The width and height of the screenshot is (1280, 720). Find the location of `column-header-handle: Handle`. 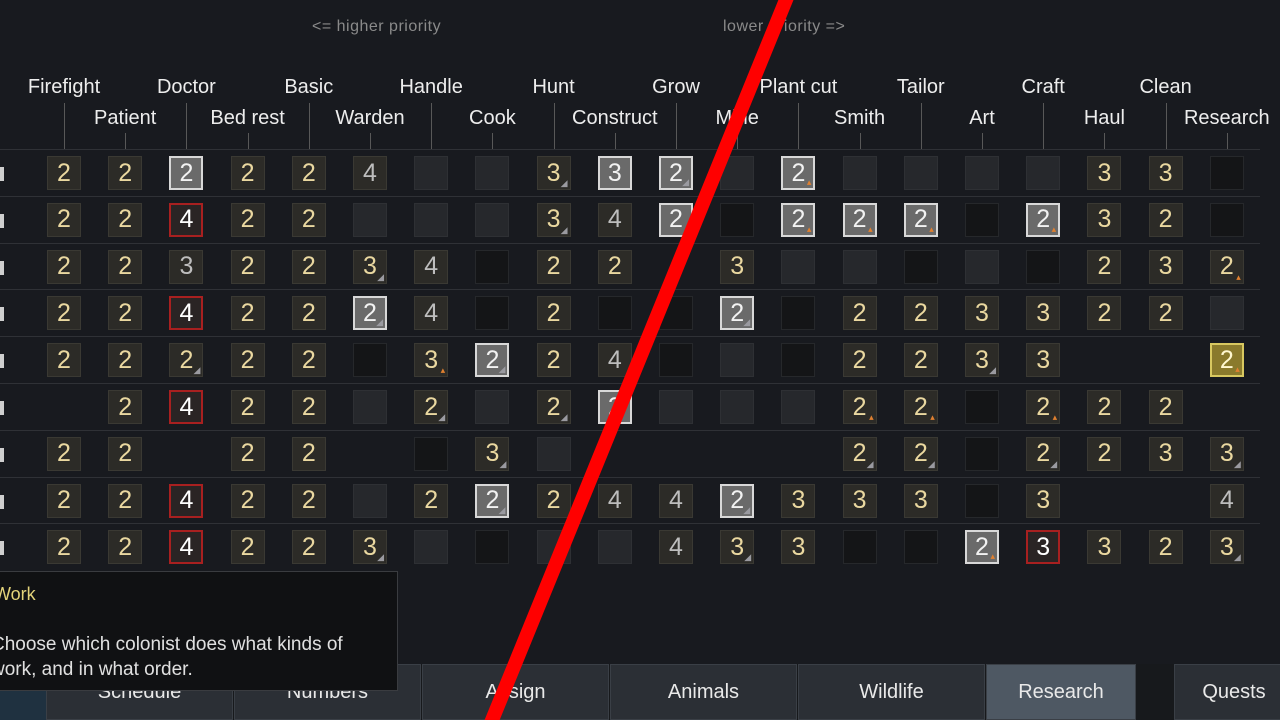

column-header-handle: Handle is located at coordinates (430, 87).